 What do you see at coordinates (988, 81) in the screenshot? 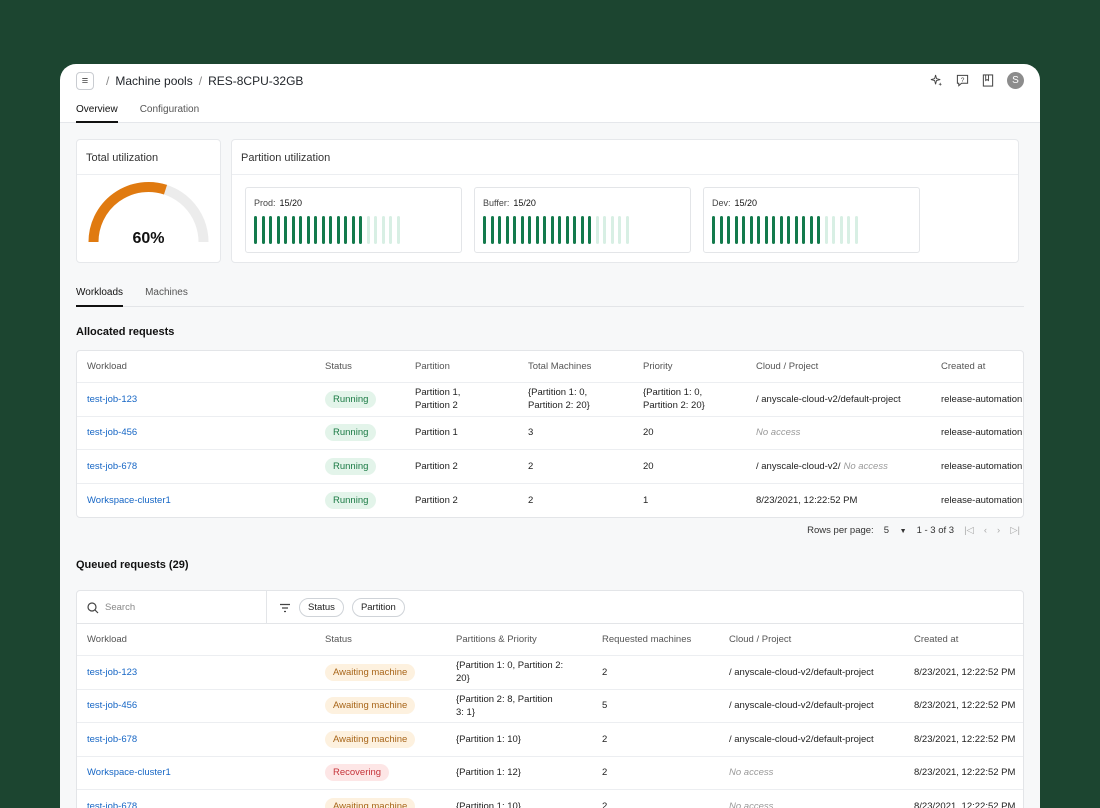
I see `docs-icon` at bounding box center [988, 81].